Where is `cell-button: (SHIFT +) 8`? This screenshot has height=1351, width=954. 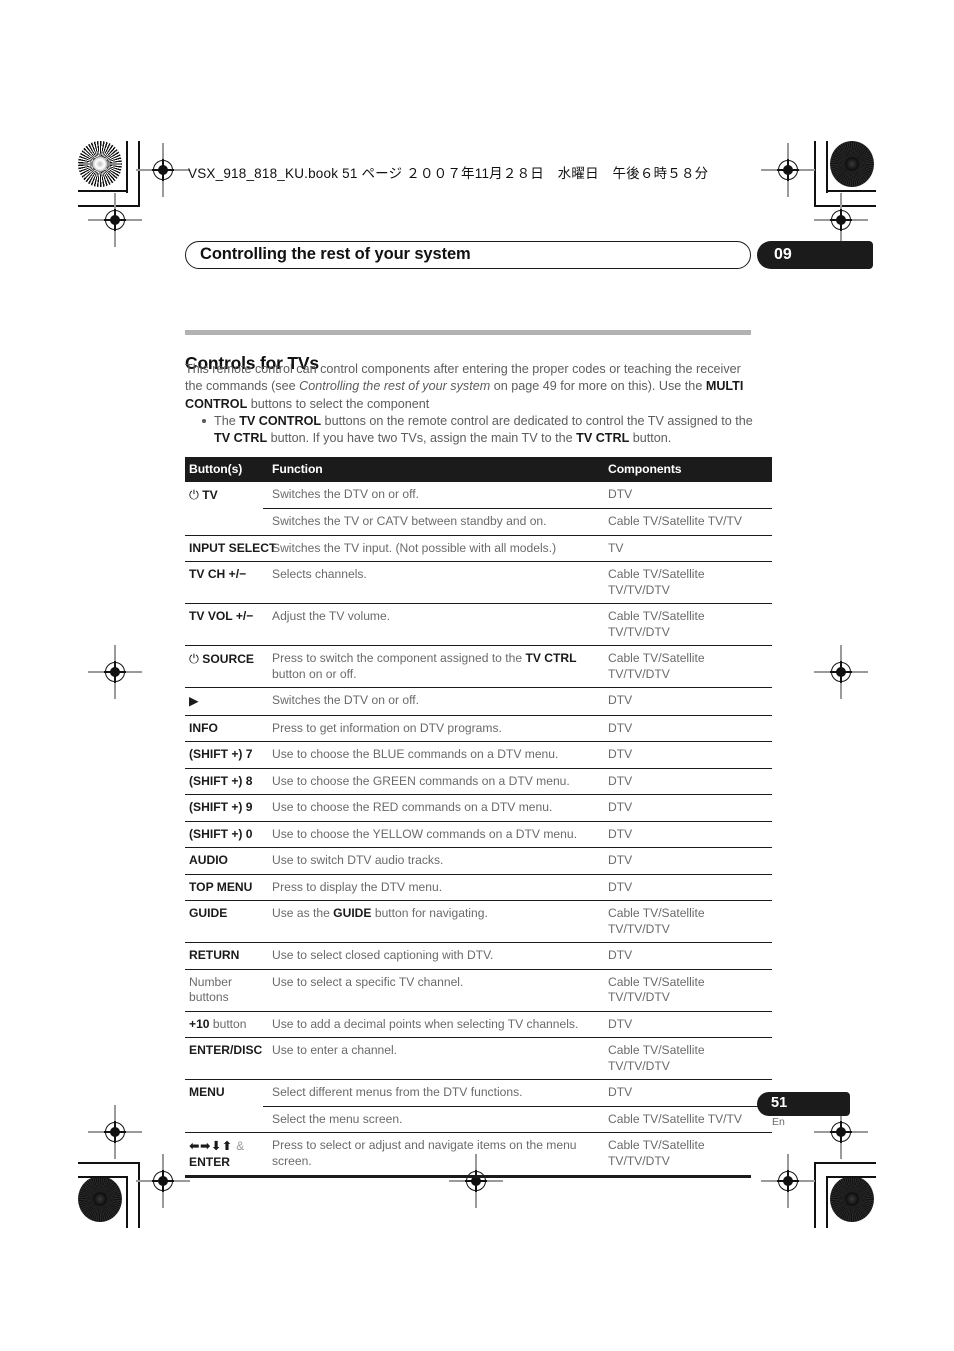 cell-button: (SHIFT +) 8 is located at coordinates (224, 781).